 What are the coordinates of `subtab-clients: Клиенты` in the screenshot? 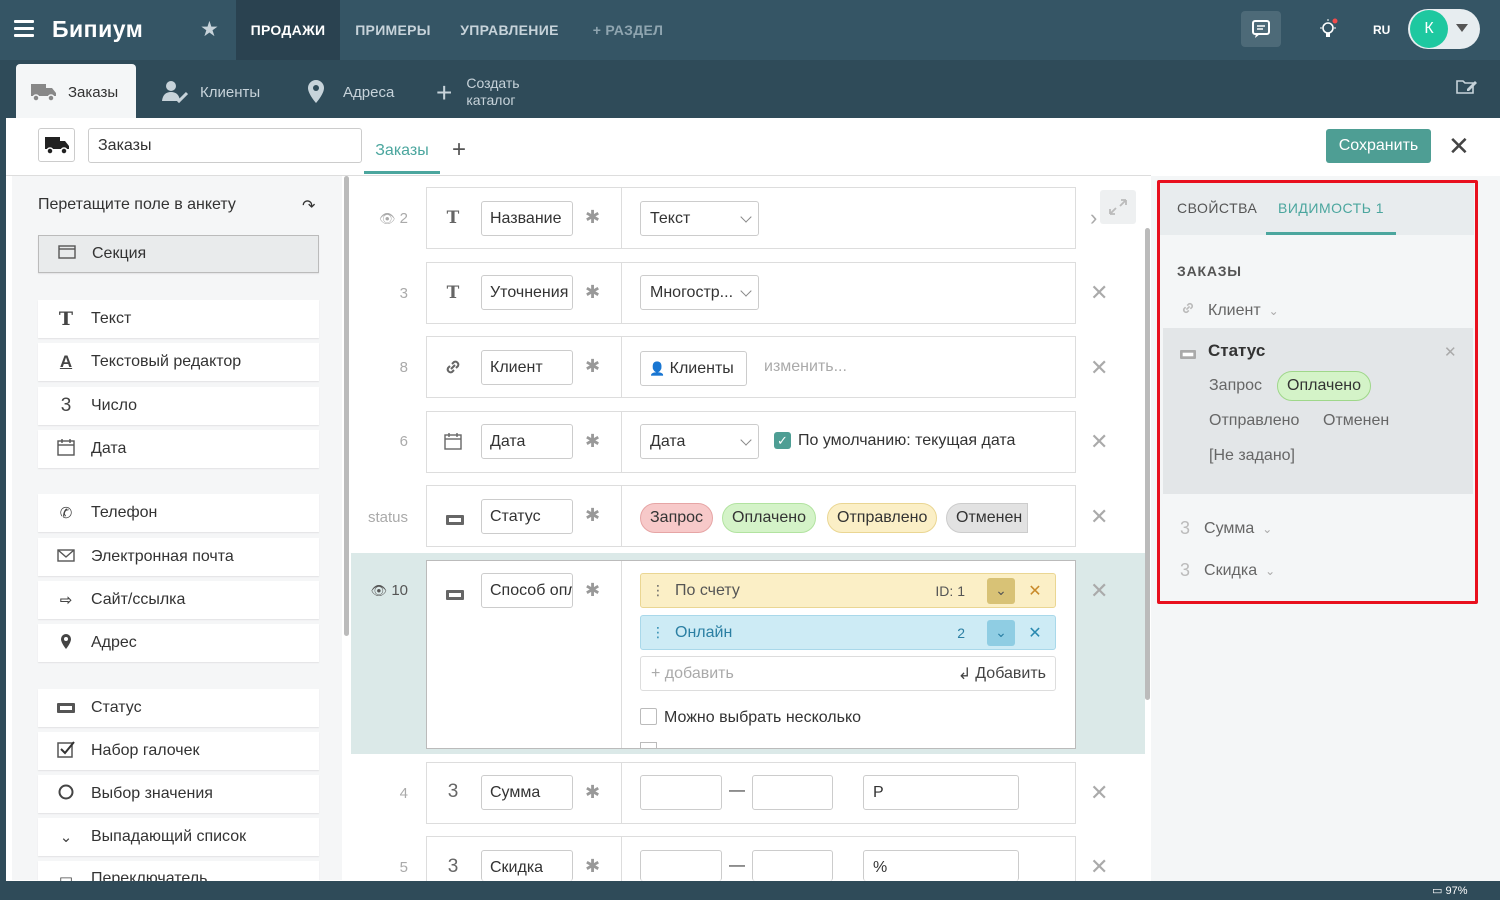 It's located at (220, 92).